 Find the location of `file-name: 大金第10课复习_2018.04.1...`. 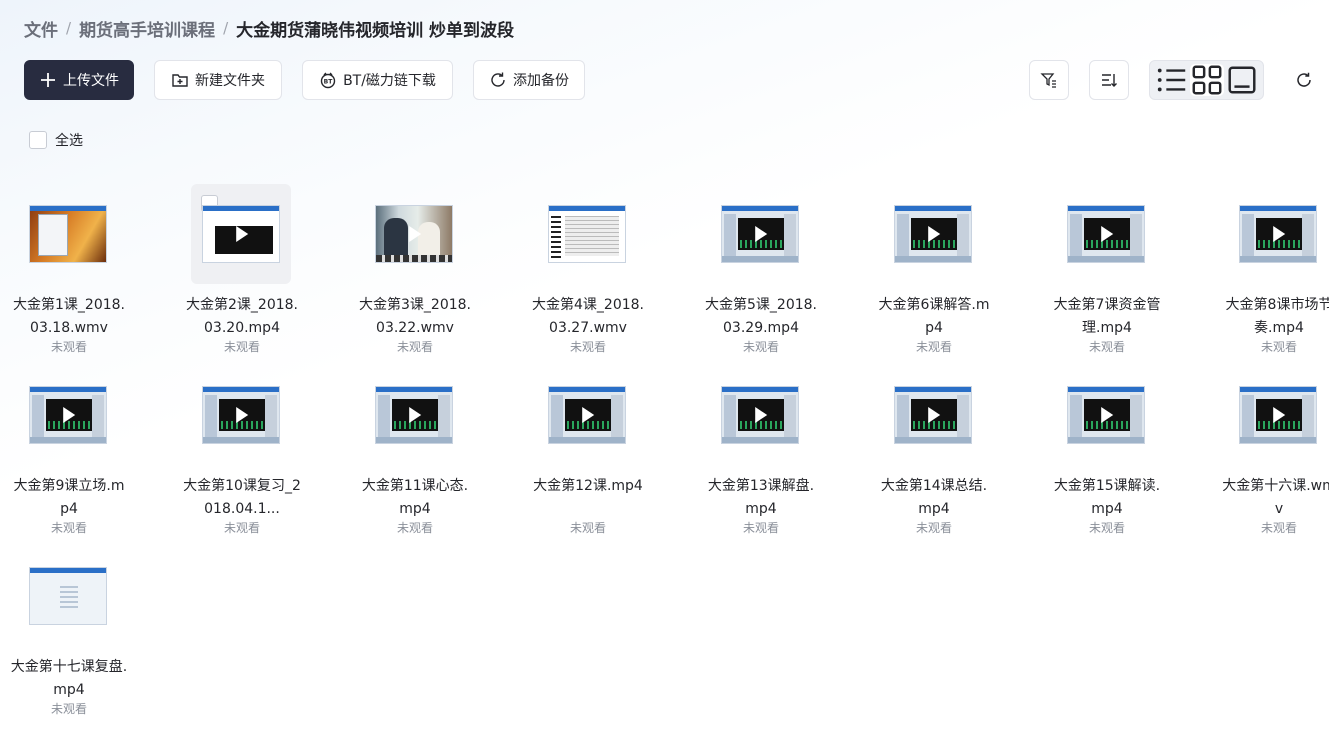

file-name: 大金第10课复习_2018.04.1... is located at coordinates (242, 498).